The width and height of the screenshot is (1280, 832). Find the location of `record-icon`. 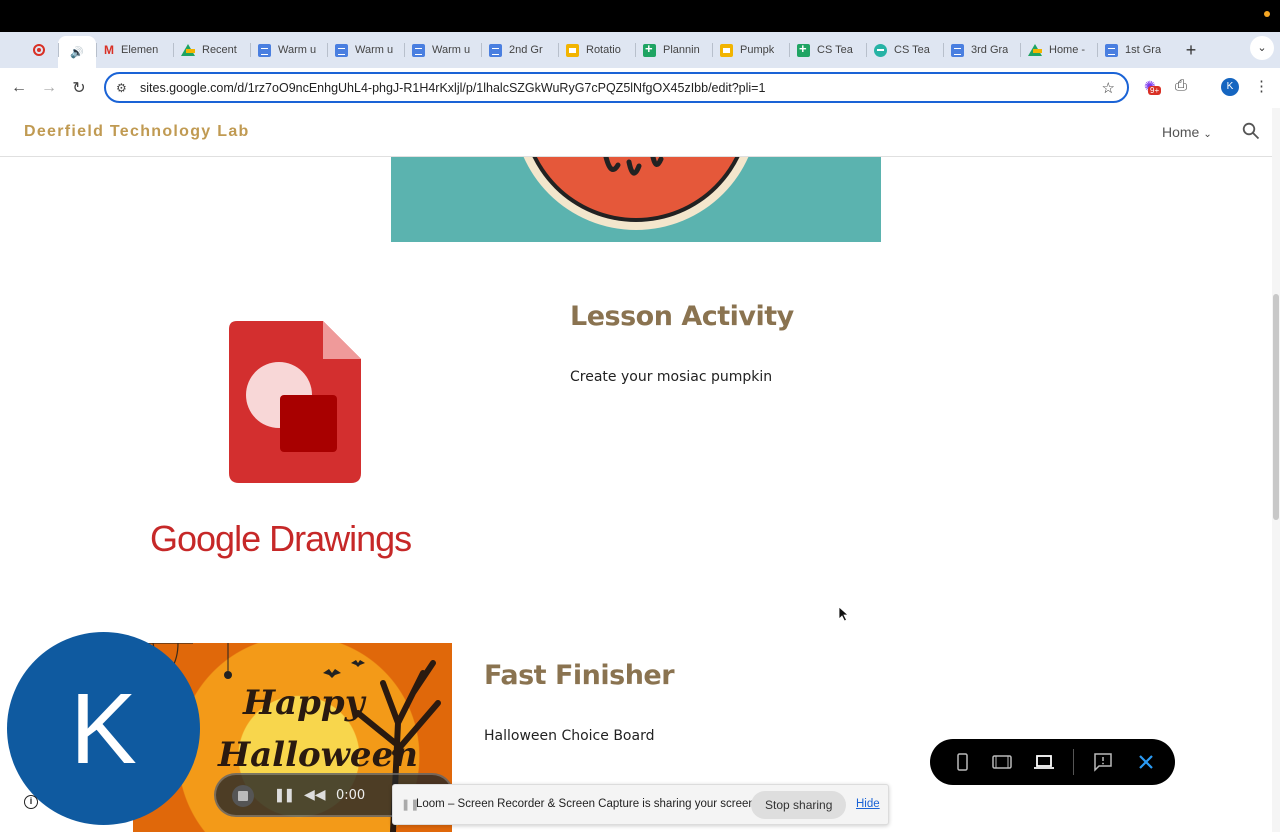

record-icon is located at coordinates (39, 50).